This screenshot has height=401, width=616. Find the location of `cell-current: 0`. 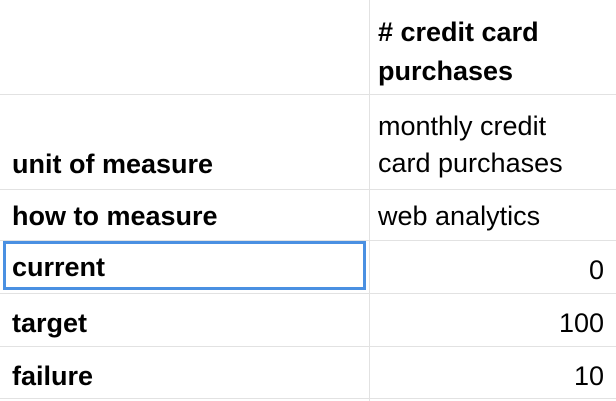

cell-current: 0 is located at coordinates (491, 270).